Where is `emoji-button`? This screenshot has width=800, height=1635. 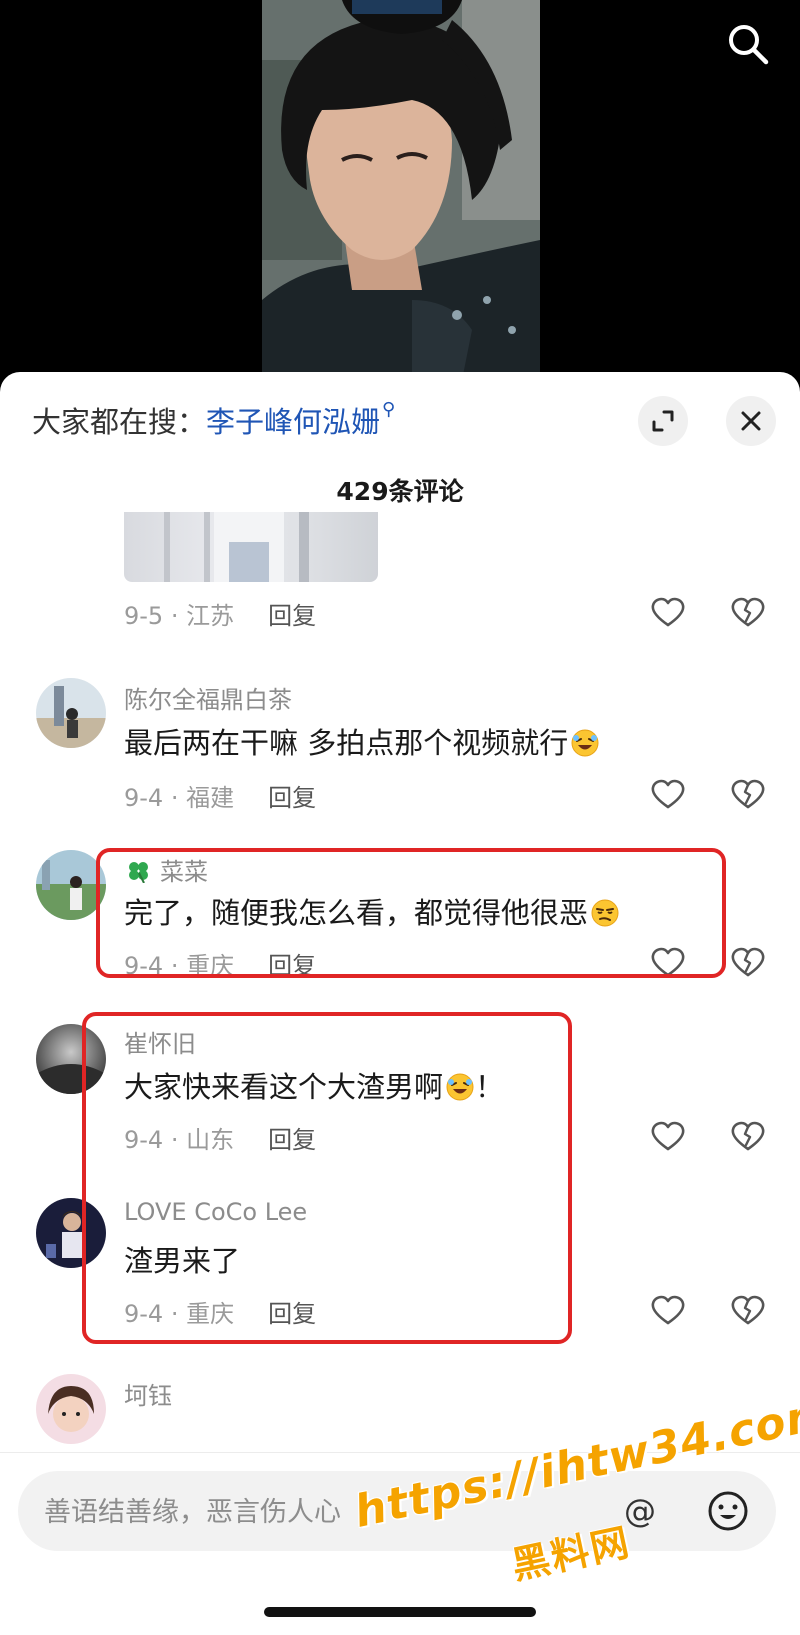 emoji-button is located at coordinates (728, 1511).